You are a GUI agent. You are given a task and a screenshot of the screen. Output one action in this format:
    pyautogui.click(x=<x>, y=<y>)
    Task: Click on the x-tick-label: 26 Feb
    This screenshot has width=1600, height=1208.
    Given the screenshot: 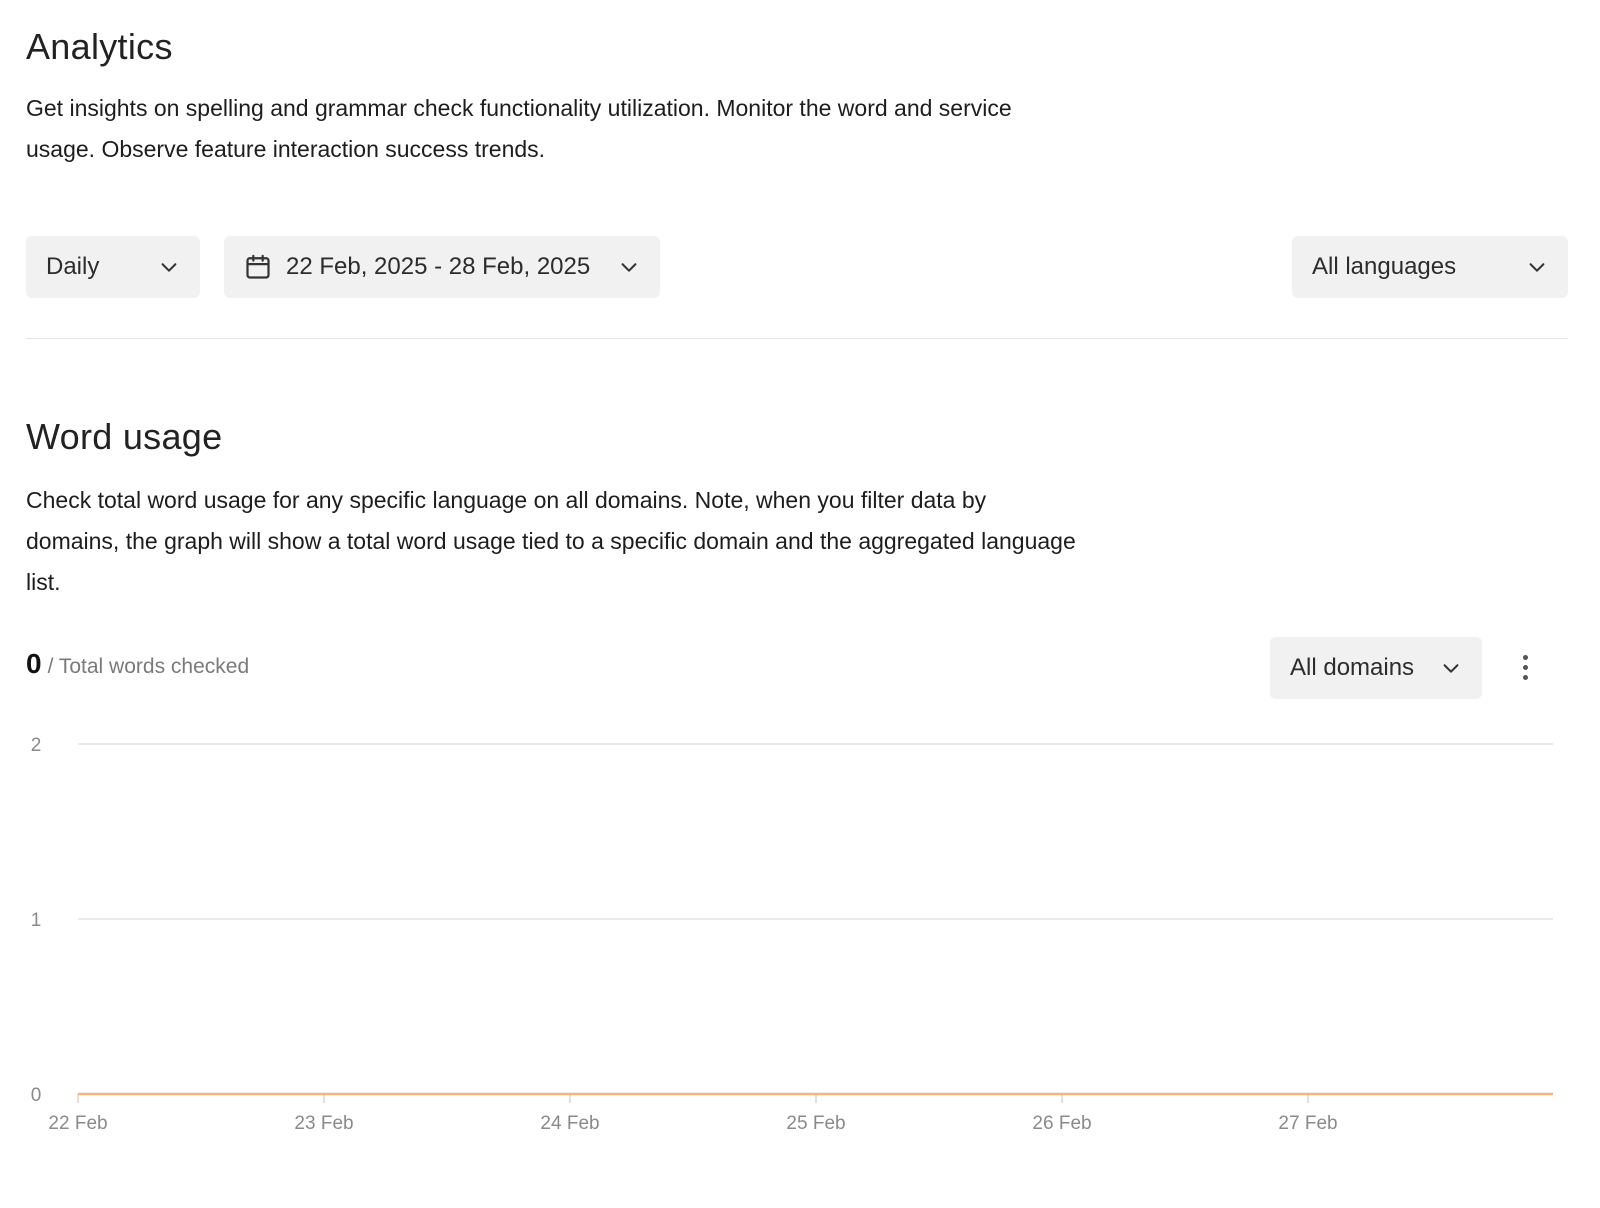 What is the action you would take?
    pyautogui.click(x=1061, y=1123)
    